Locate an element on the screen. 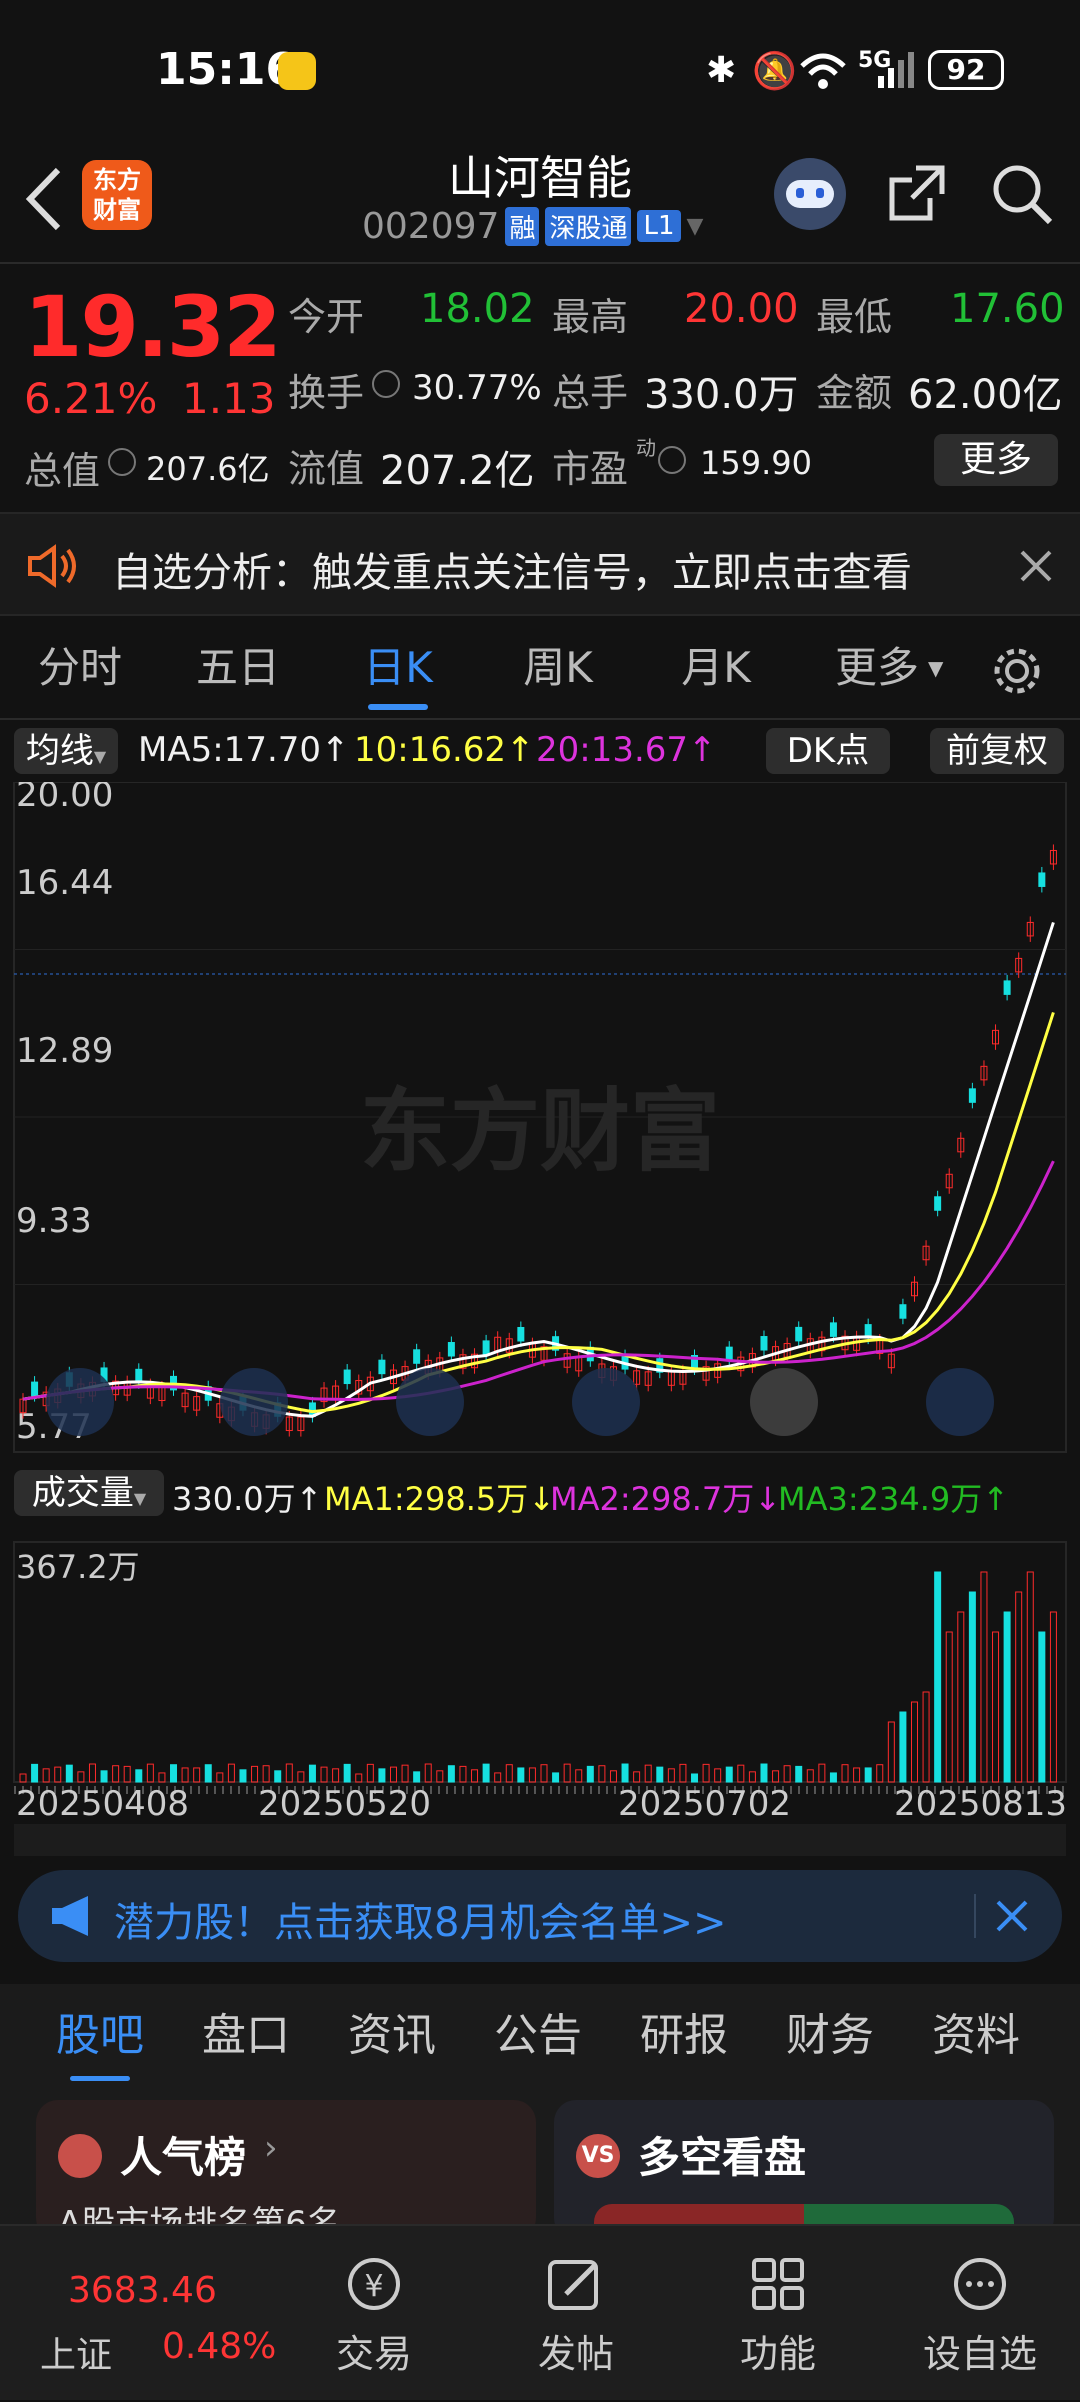 This screenshot has height=2402, width=1080. tab-intraday: 分时 is located at coordinates (80, 668).